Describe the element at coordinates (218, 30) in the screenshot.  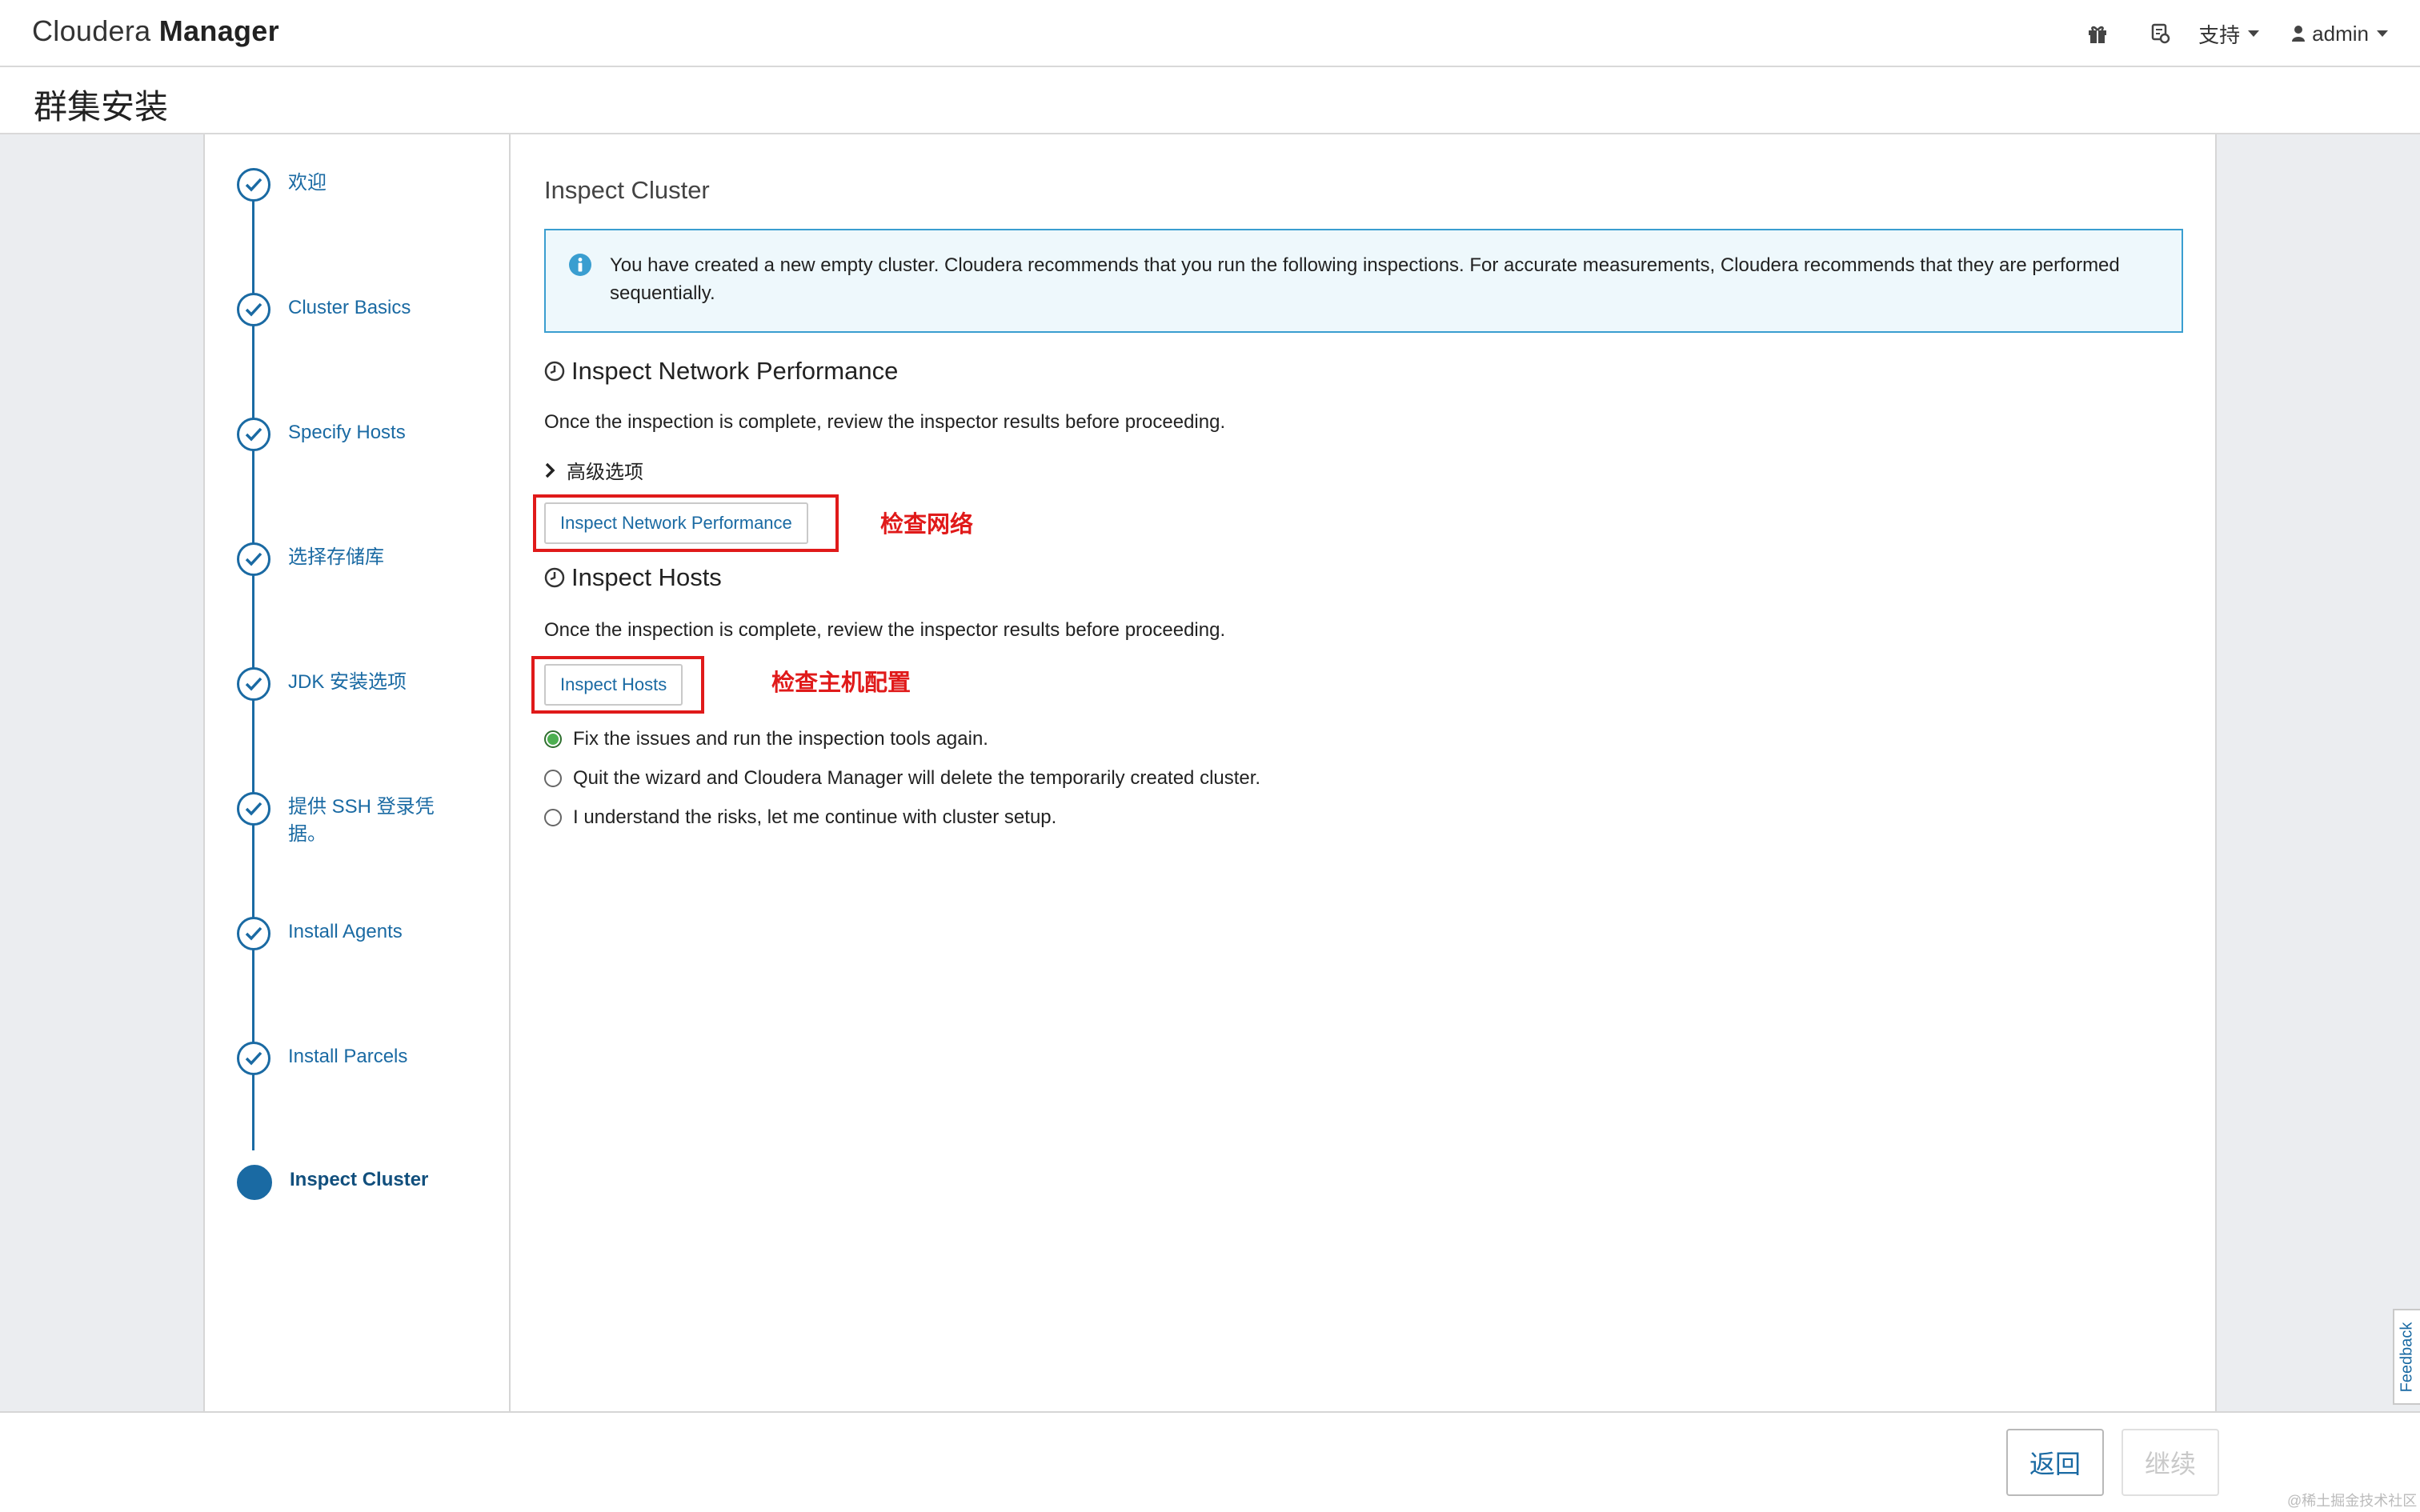
I see `brand-name-bold: Manager` at that location.